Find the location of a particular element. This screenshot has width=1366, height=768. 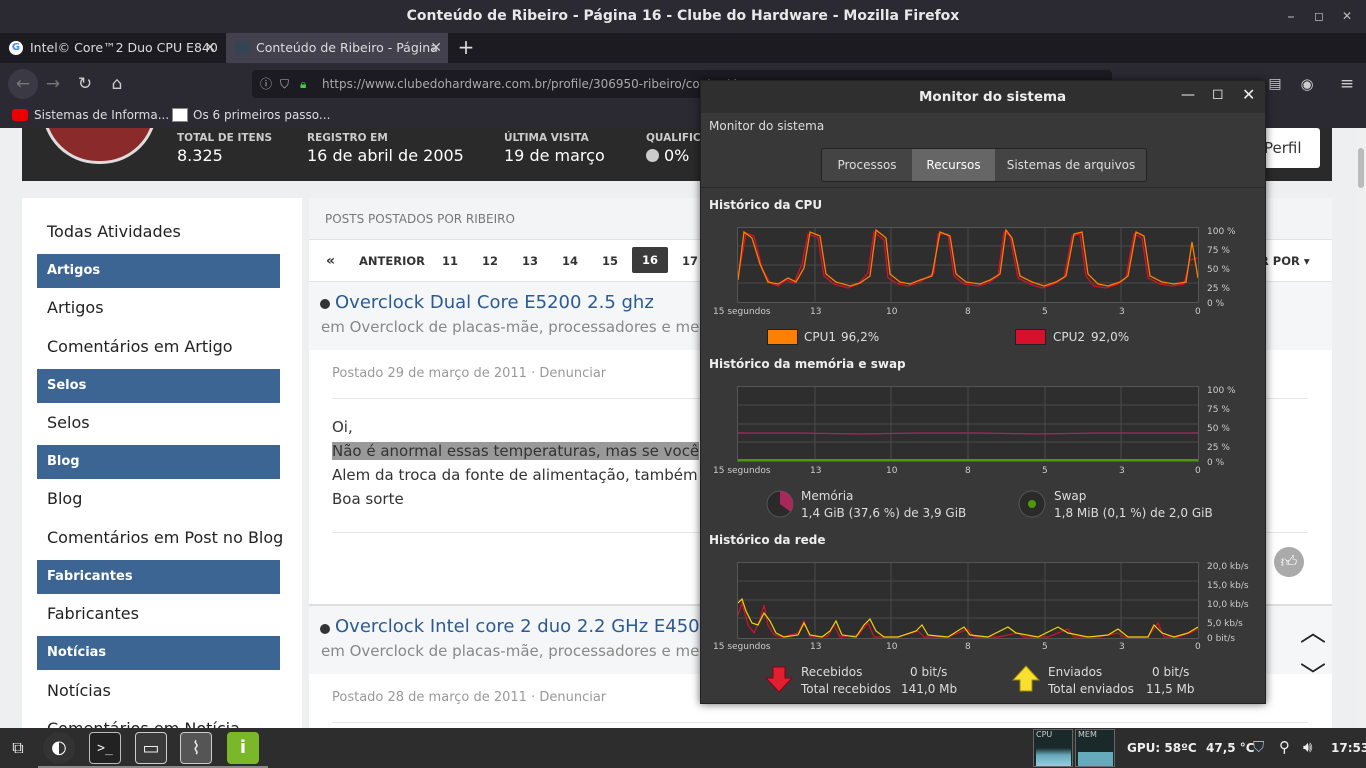

cpu-x-tick: 5 is located at coordinates (1045, 312).